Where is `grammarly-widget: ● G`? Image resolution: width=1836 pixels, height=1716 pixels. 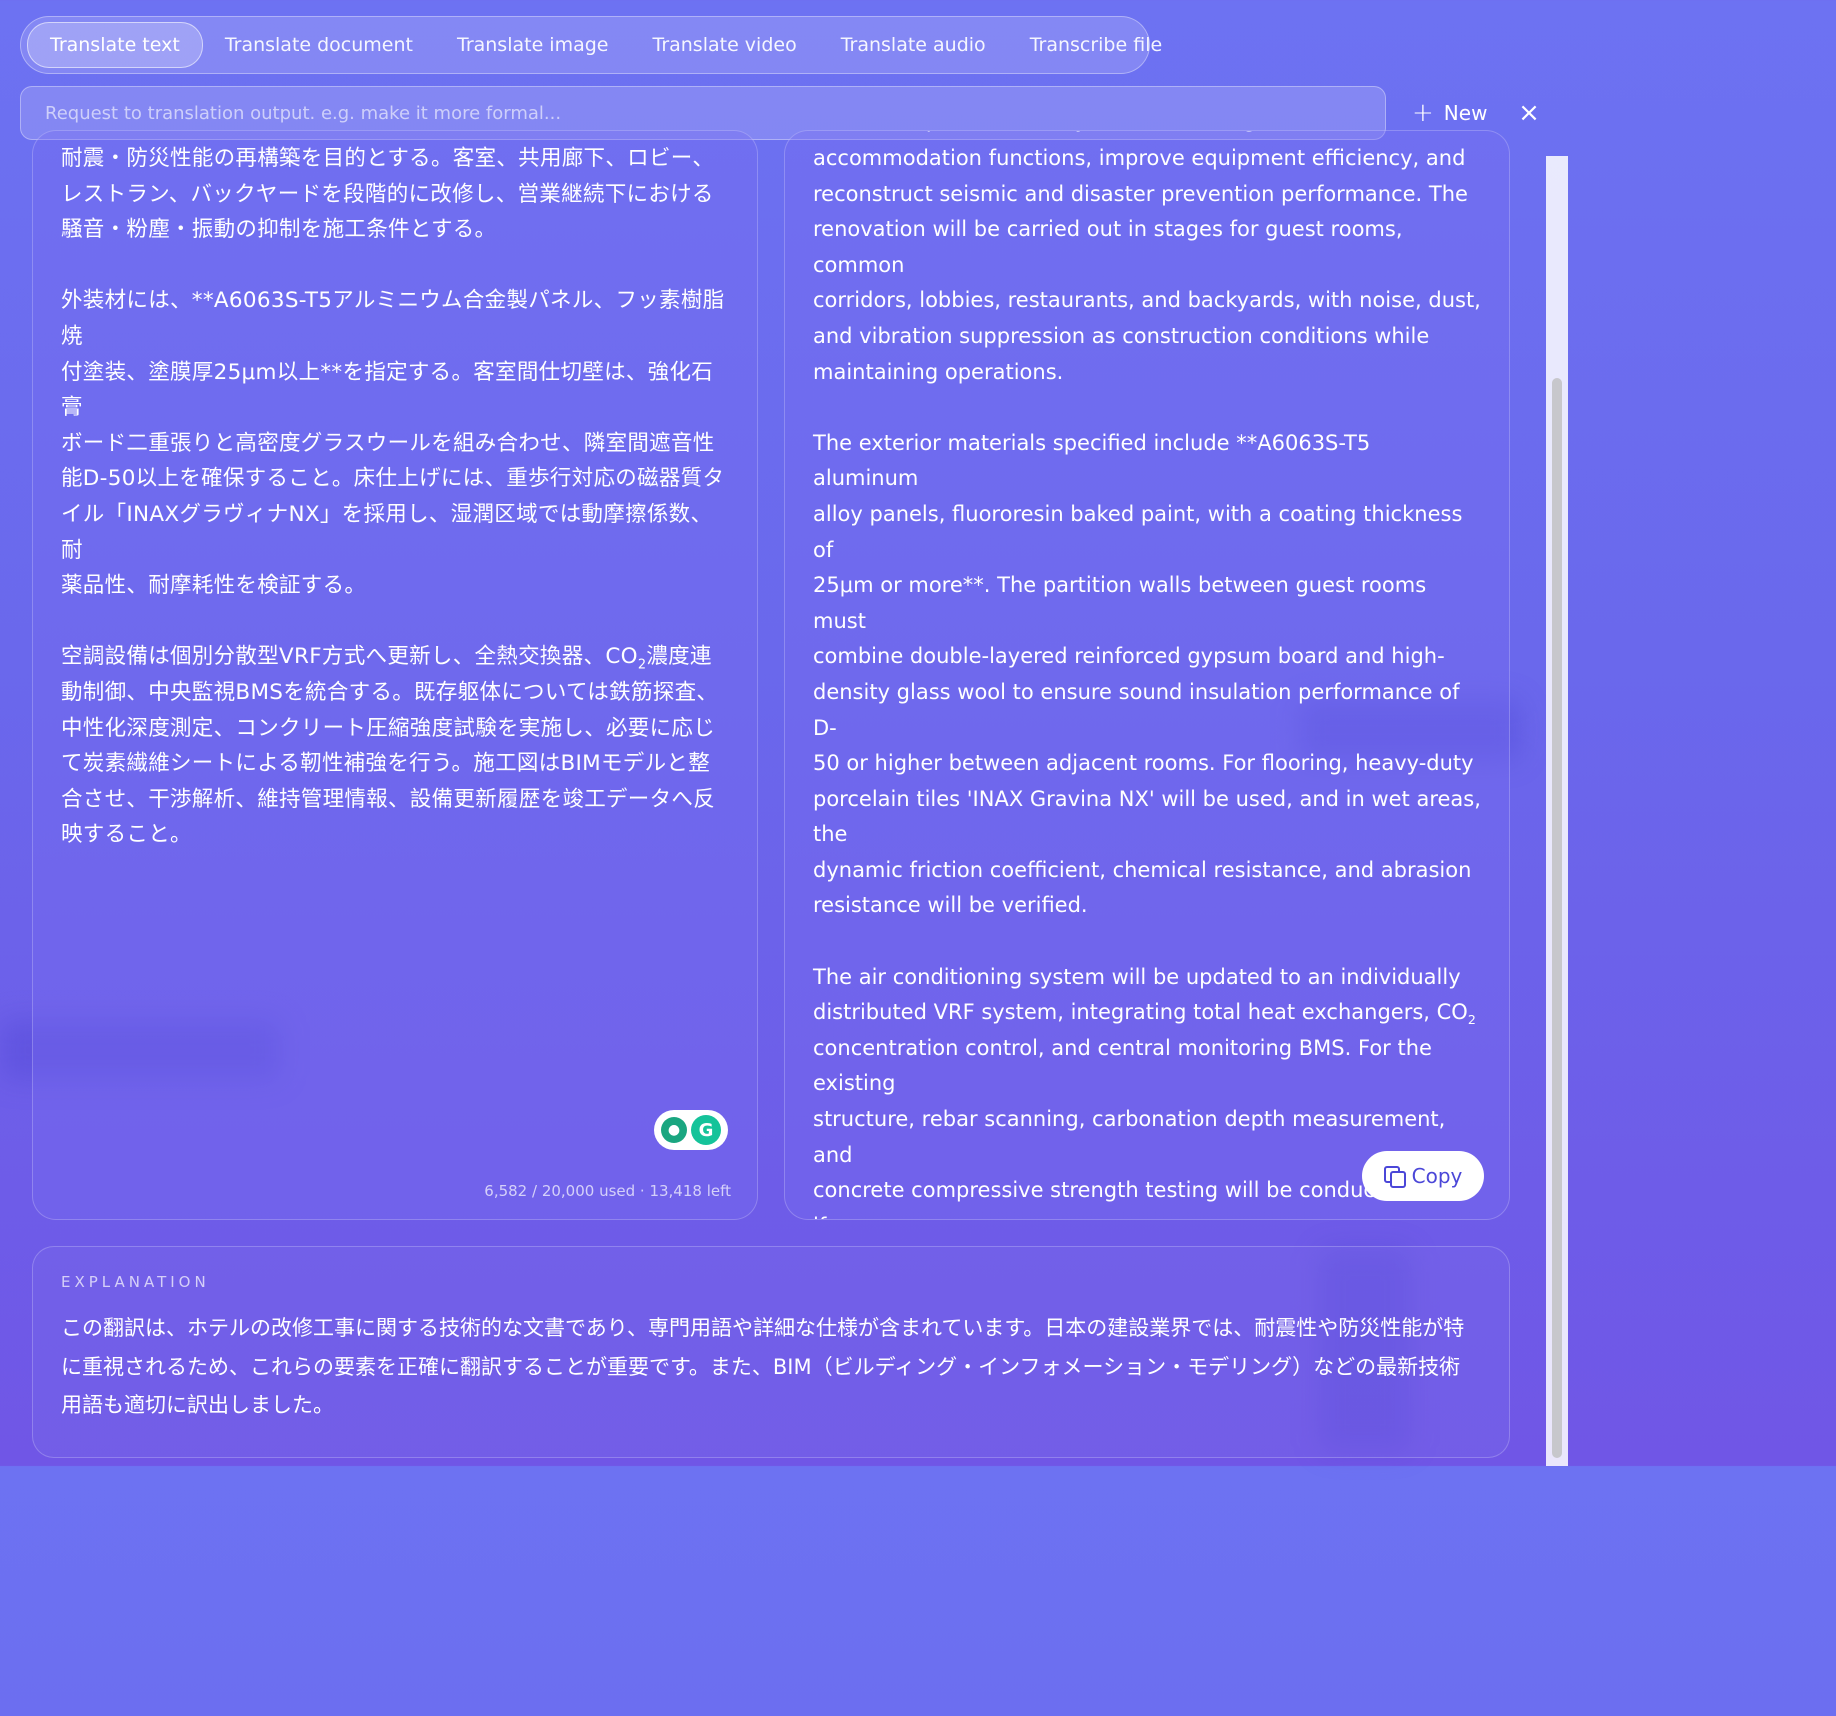
grammarly-widget: ● G is located at coordinates (691, 1130).